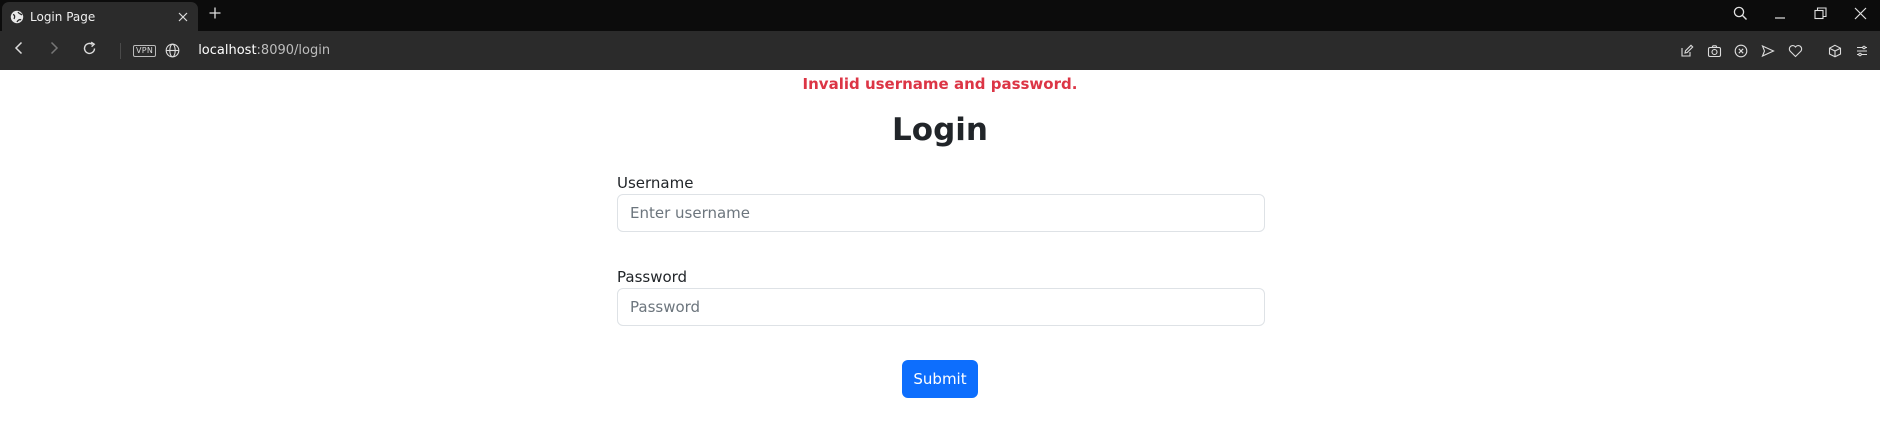 The image size is (1880, 435). I want to click on plus-icon, so click(215, 15).